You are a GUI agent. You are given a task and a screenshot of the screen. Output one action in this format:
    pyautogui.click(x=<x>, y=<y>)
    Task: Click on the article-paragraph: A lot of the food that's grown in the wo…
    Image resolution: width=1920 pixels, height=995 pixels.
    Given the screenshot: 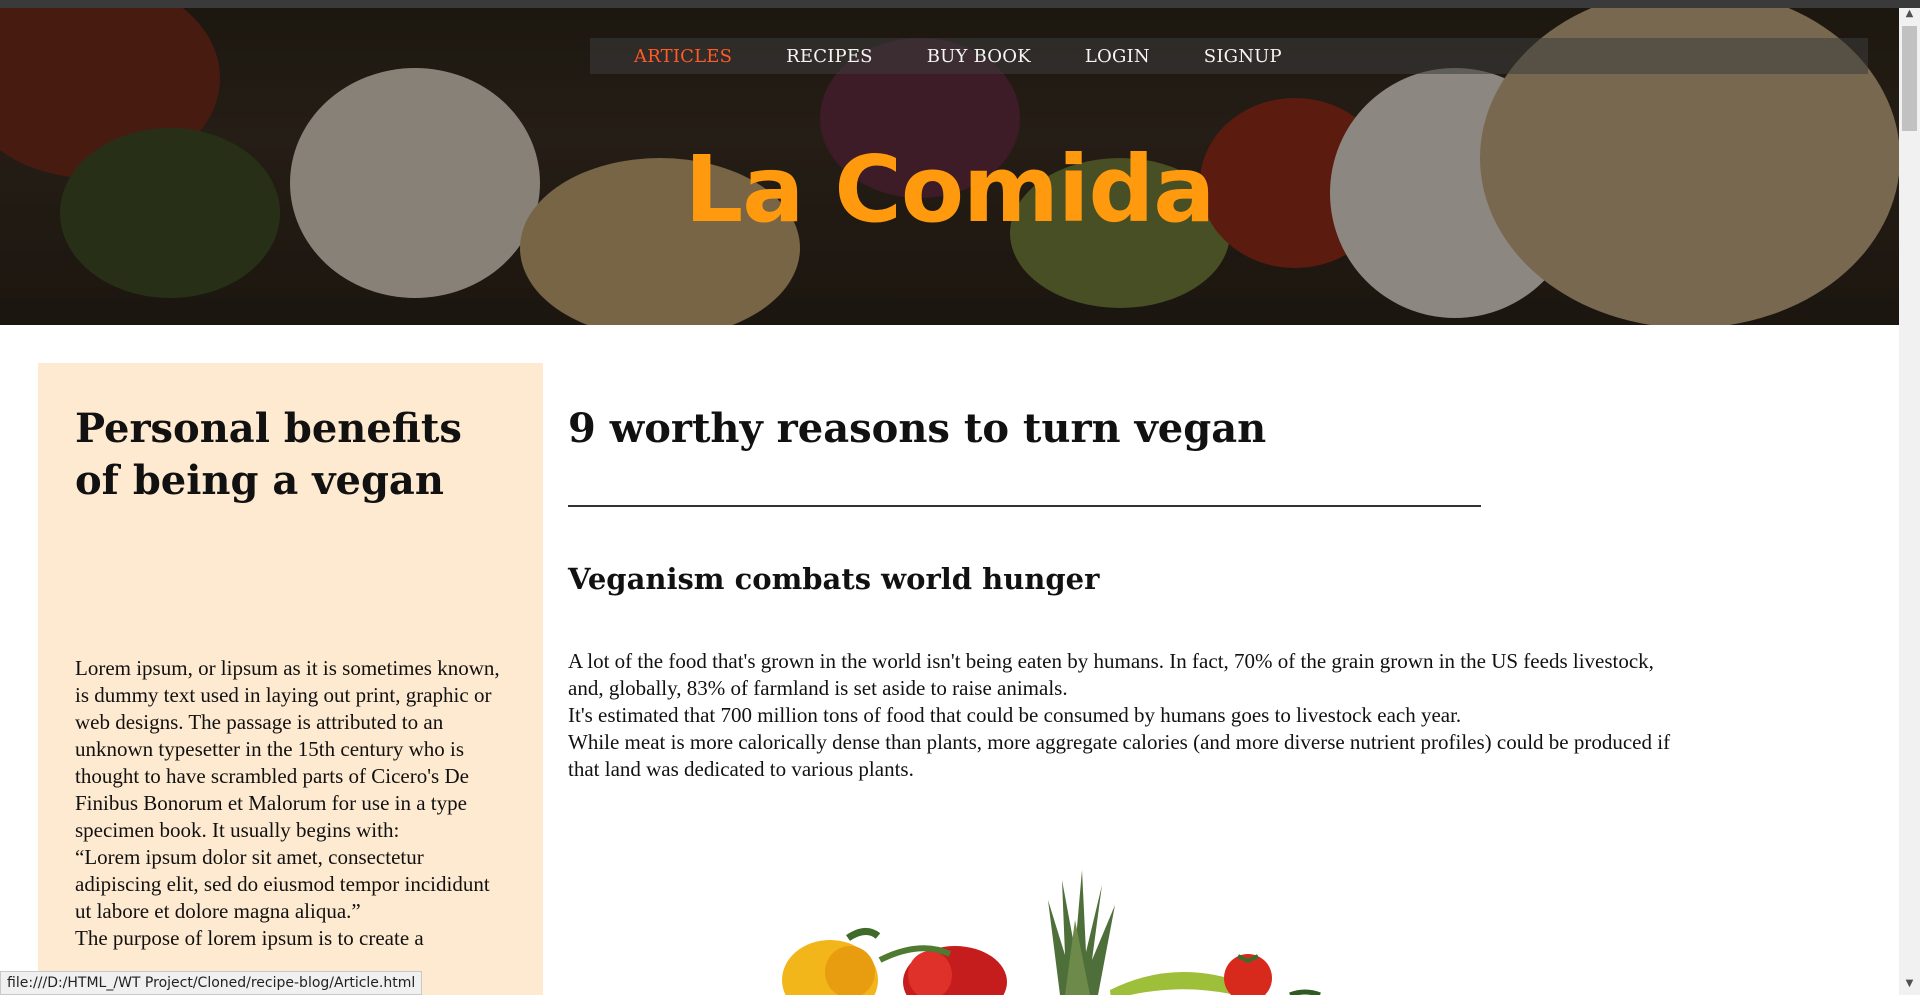 What is the action you would take?
    pyautogui.click(x=1111, y=674)
    